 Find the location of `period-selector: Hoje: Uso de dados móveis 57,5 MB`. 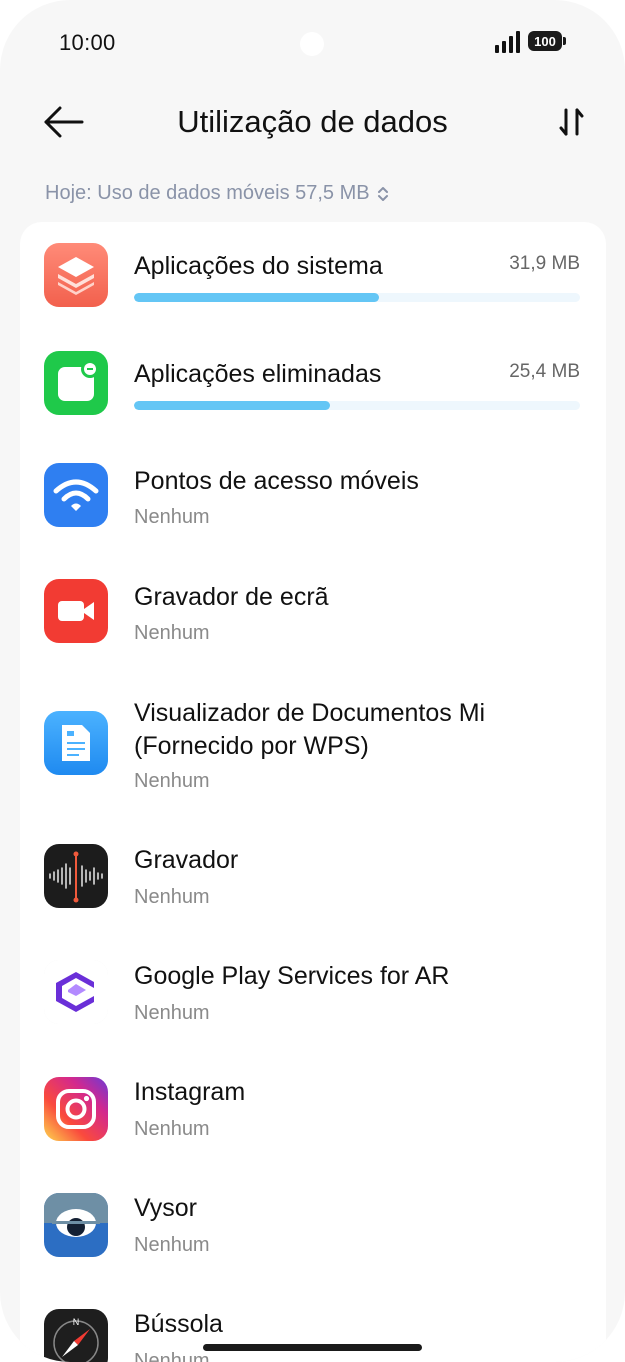

period-selector: Hoje: Uso de dados móveis 57,5 MB is located at coordinates (217, 193).